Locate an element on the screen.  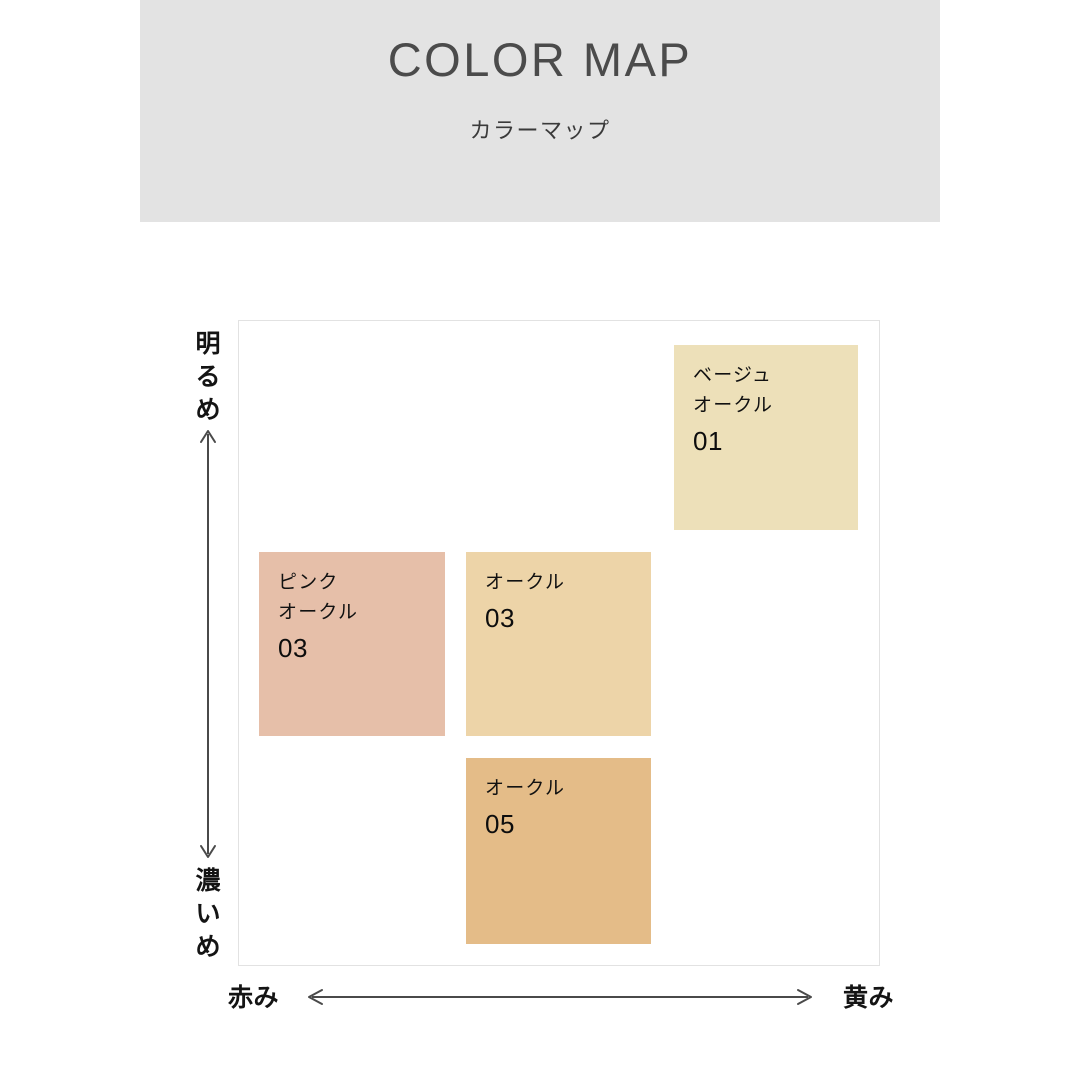
y-axis: 明るめ 濃いめ is located at coordinates (208, 643).